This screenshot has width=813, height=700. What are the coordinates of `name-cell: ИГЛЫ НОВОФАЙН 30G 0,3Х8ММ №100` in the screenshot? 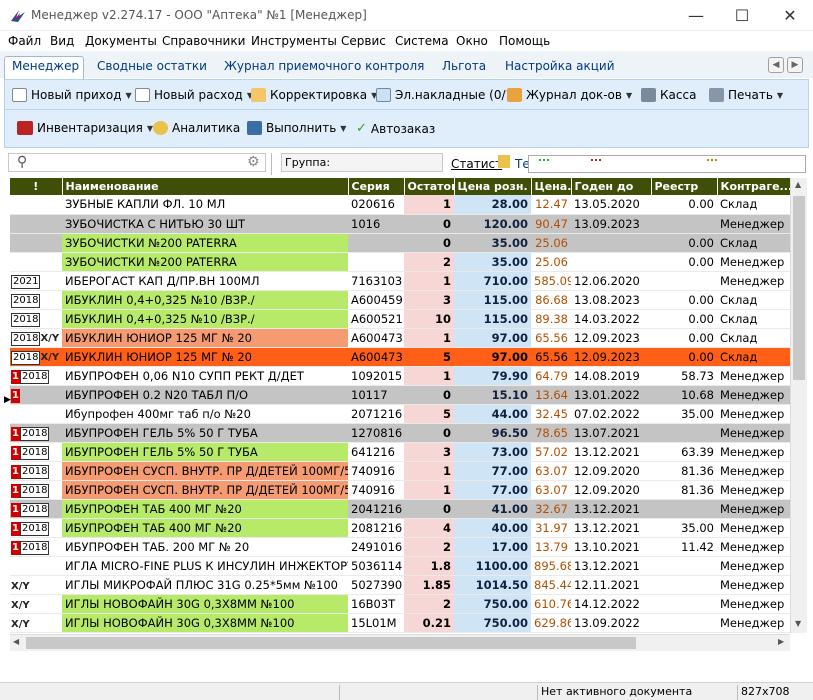 It's located at (205, 604).